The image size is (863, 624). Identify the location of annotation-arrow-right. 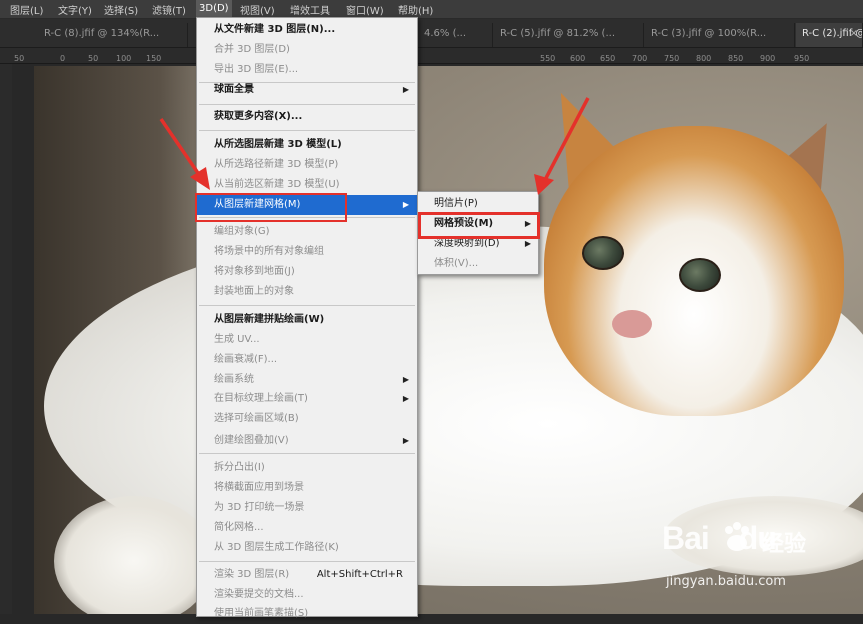
(567, 138).